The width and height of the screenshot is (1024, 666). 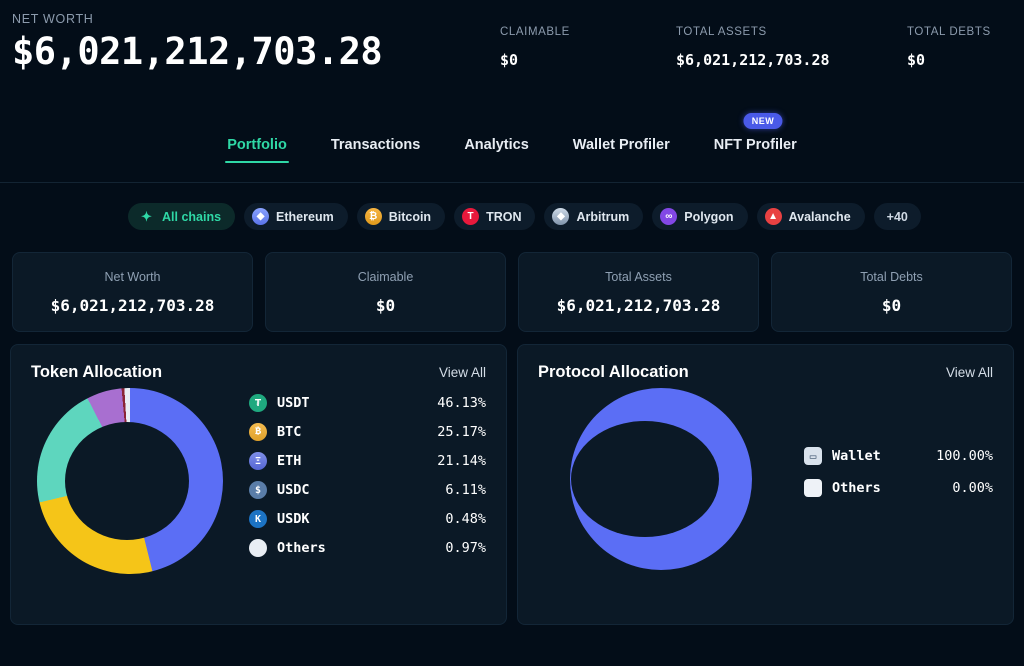 I want to click on tab-label: Wallet Profiler, so click(x=621, y=145).